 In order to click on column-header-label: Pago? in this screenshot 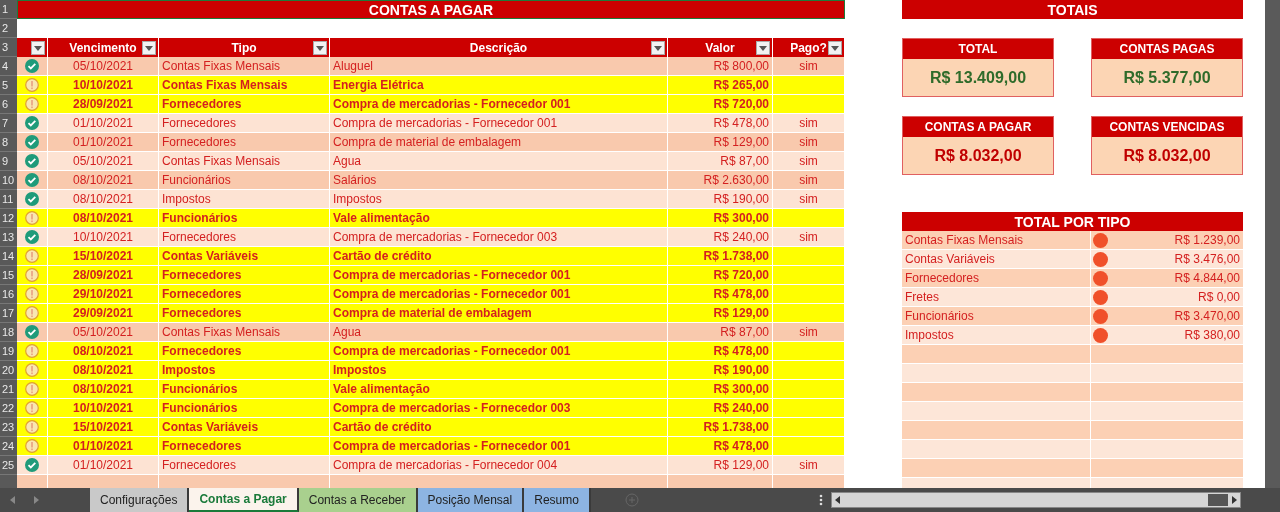, I will do `click(808, 47)`.